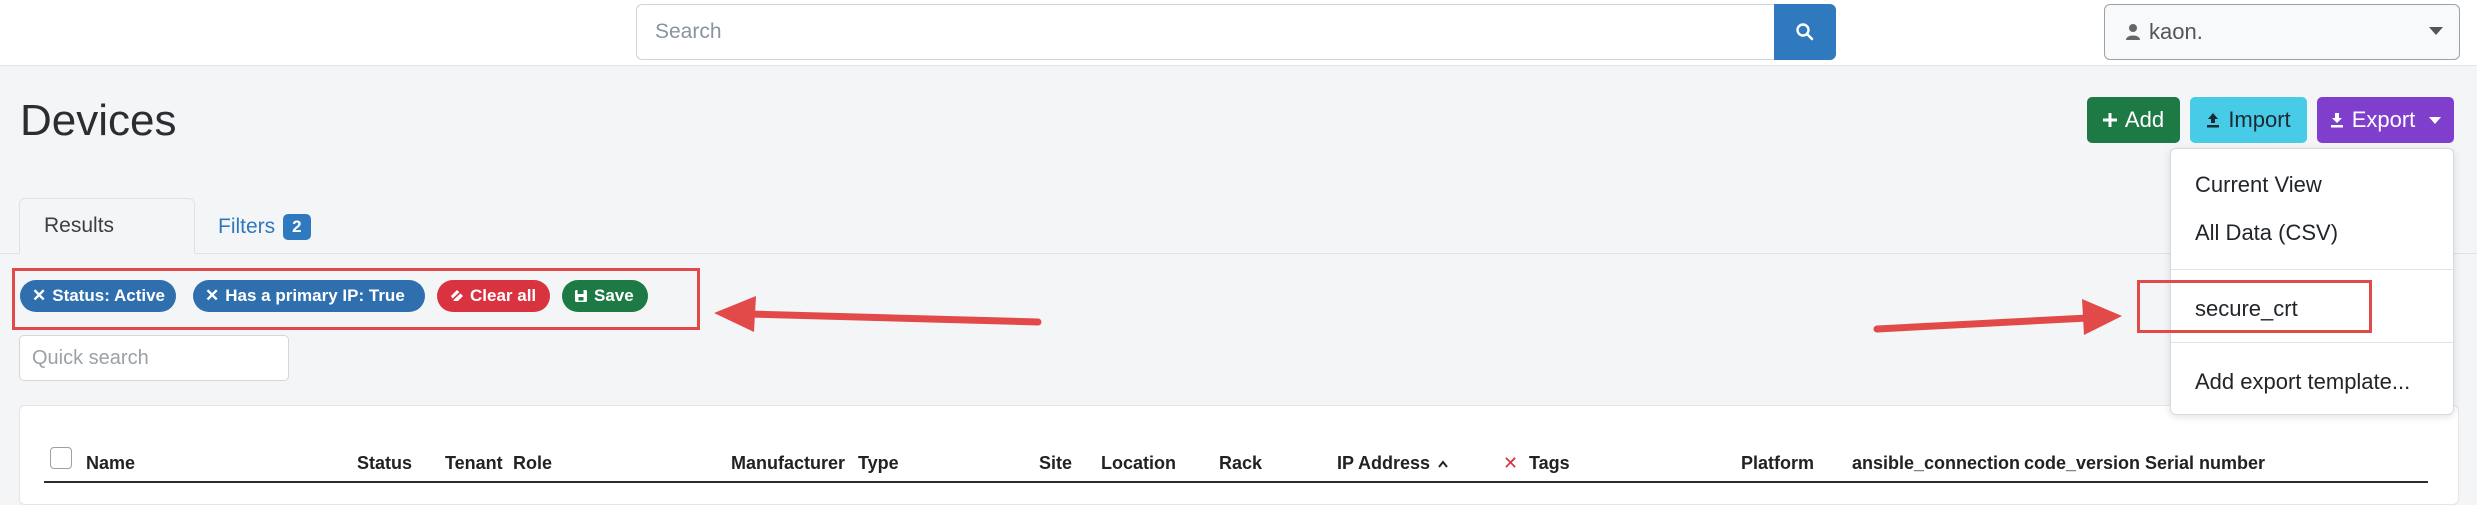 The width and height of the screenshot is (2477, 505). I want to click on annotation-arrow-left, so click(878, 314).